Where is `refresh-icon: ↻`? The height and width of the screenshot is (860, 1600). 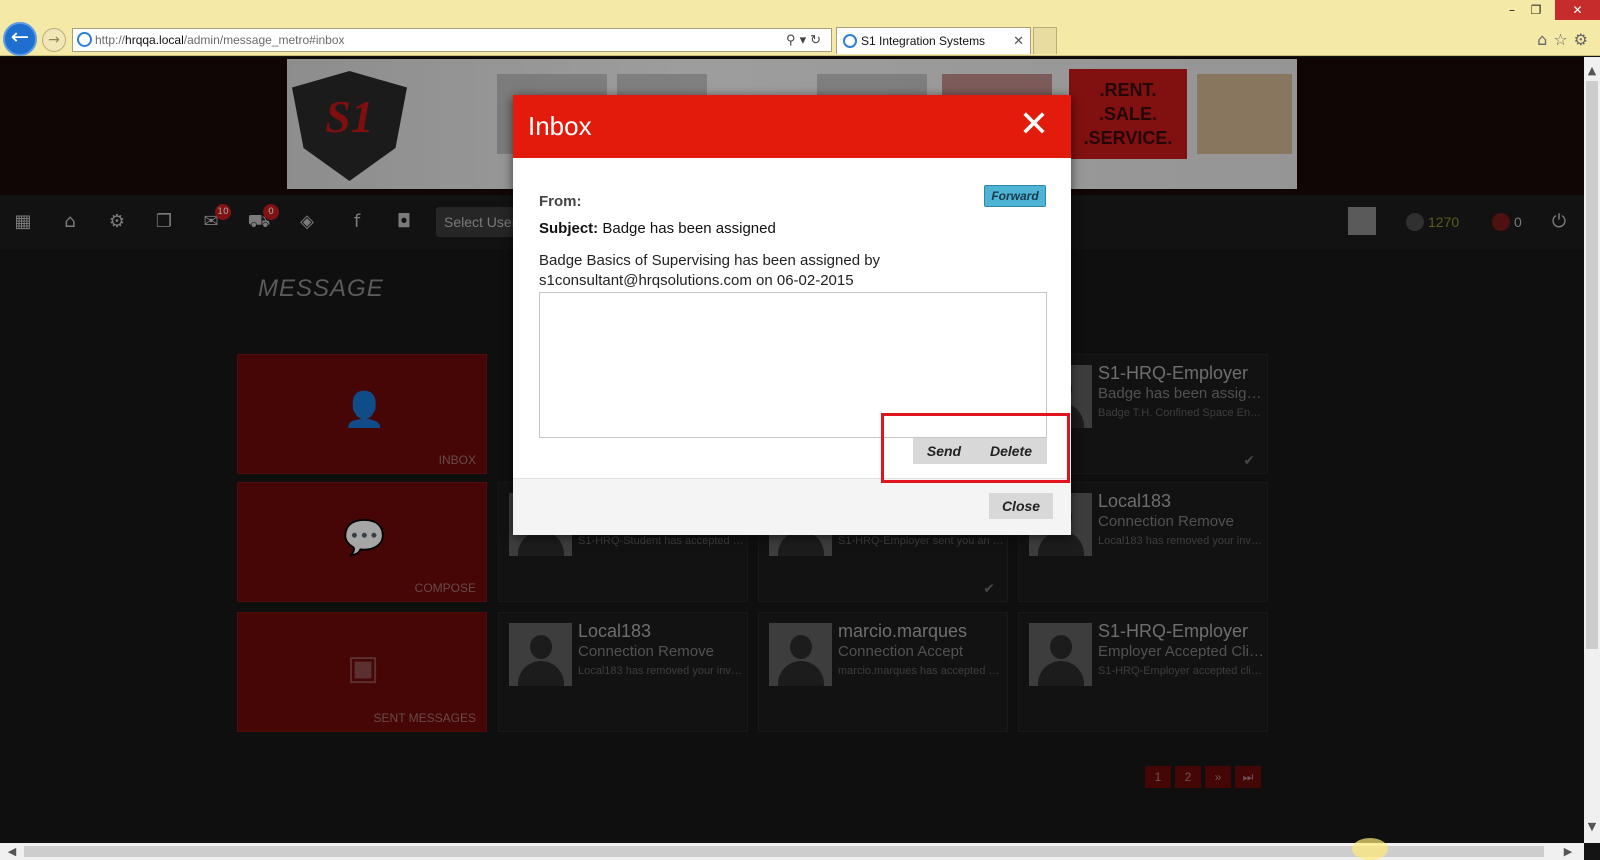 refresh-icon: ↻ is located at coordinates (817, 39).